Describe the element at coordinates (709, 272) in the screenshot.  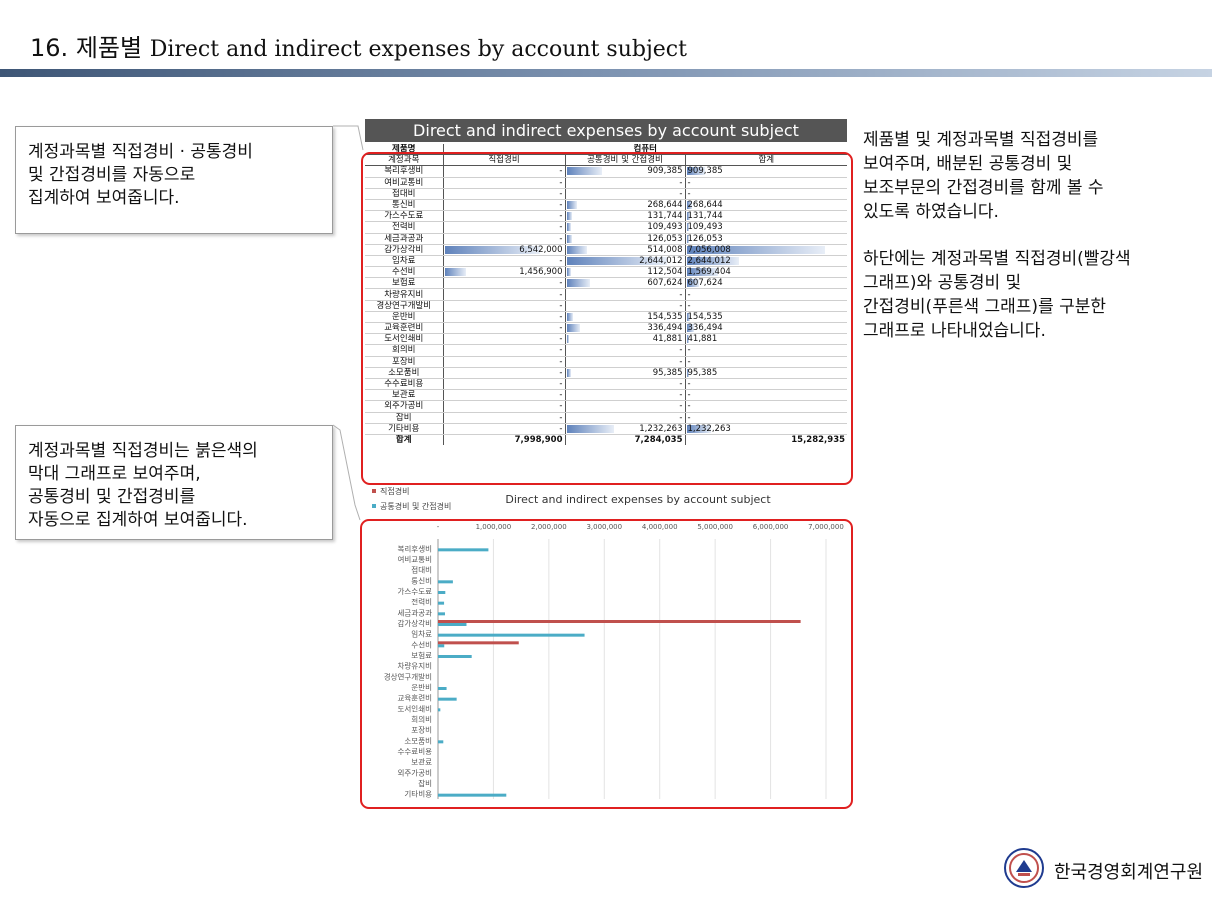
I see `total-cell-value: 1,569,404` at that location.